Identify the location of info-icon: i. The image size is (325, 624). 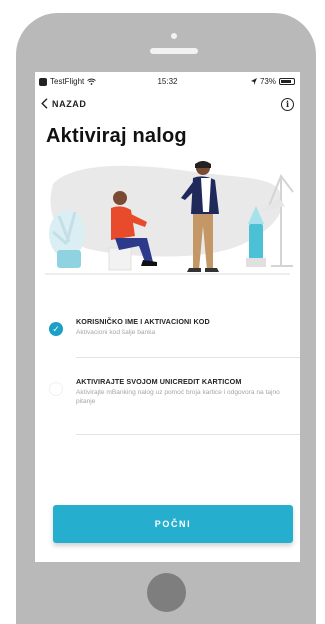
(287, 104).